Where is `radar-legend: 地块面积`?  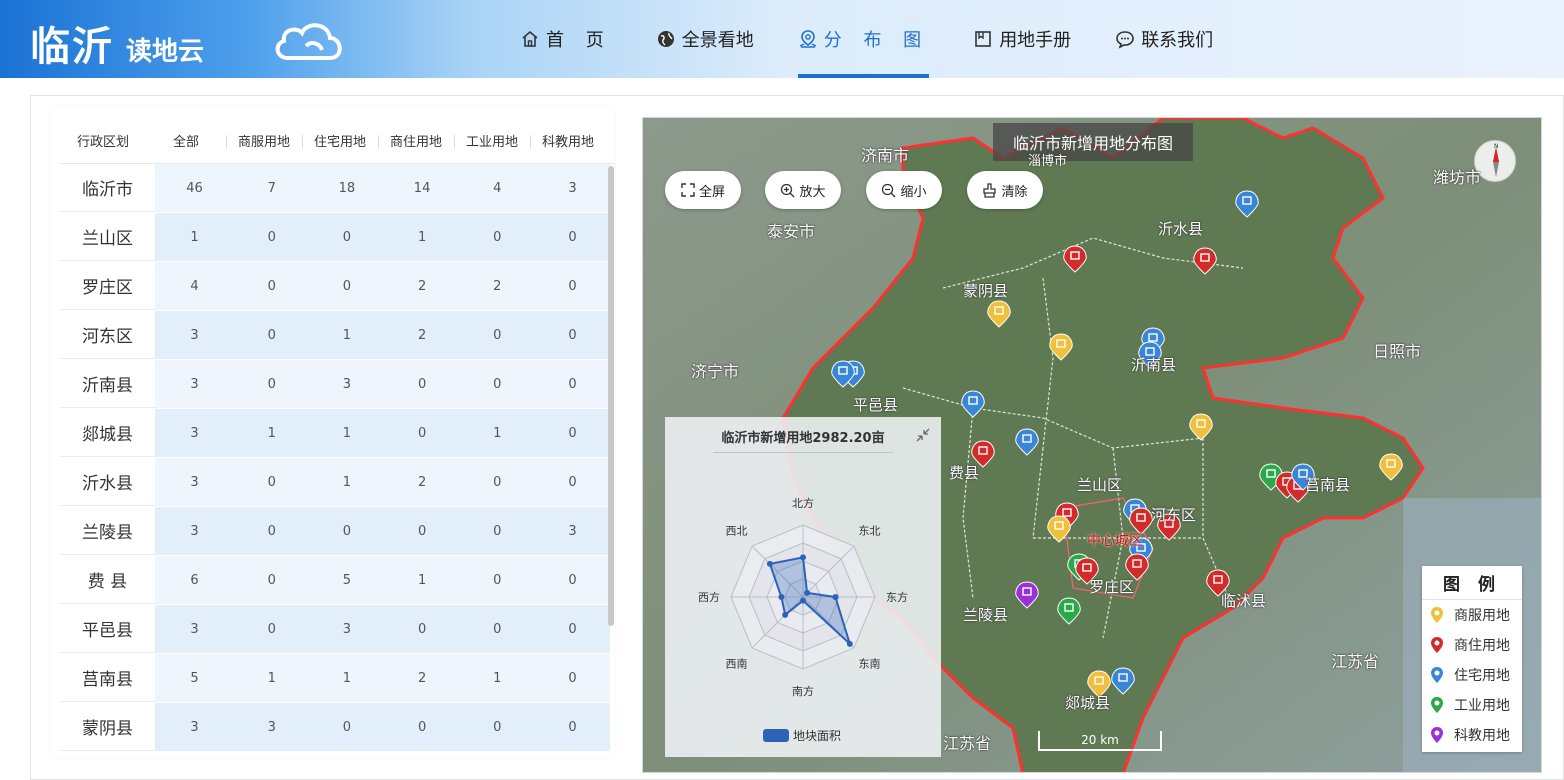 radar-legend: 地块面积 is located at coordinates (802, 735).